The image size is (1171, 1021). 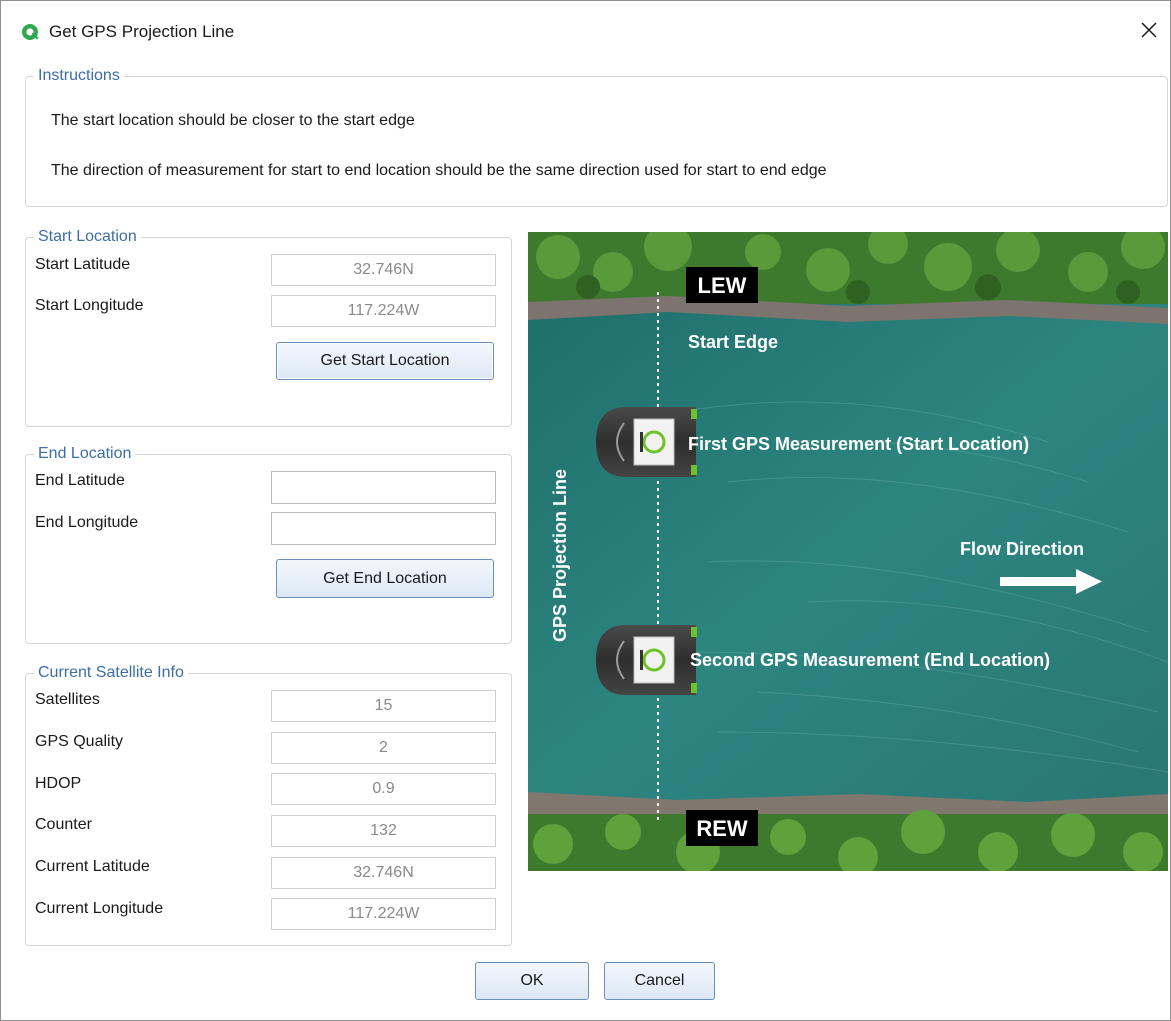 I want to click on satellites-field: 15, so click(x=383, y=706).